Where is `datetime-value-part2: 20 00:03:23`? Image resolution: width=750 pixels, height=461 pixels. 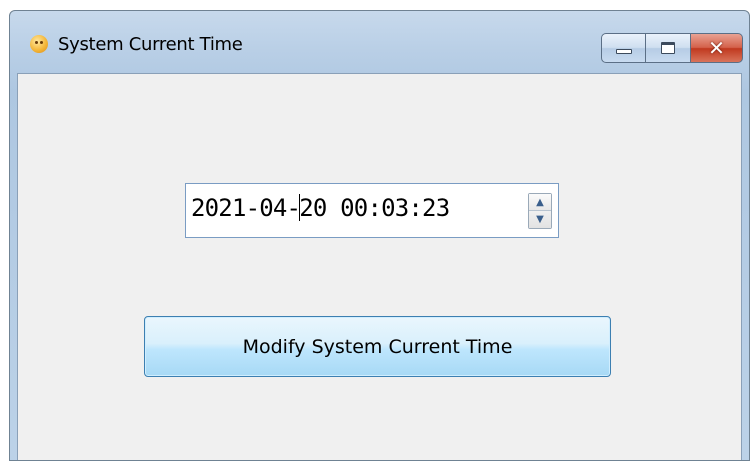 datetime-value-part2: 20 00:03:23 is located at coordinates (374, 208).